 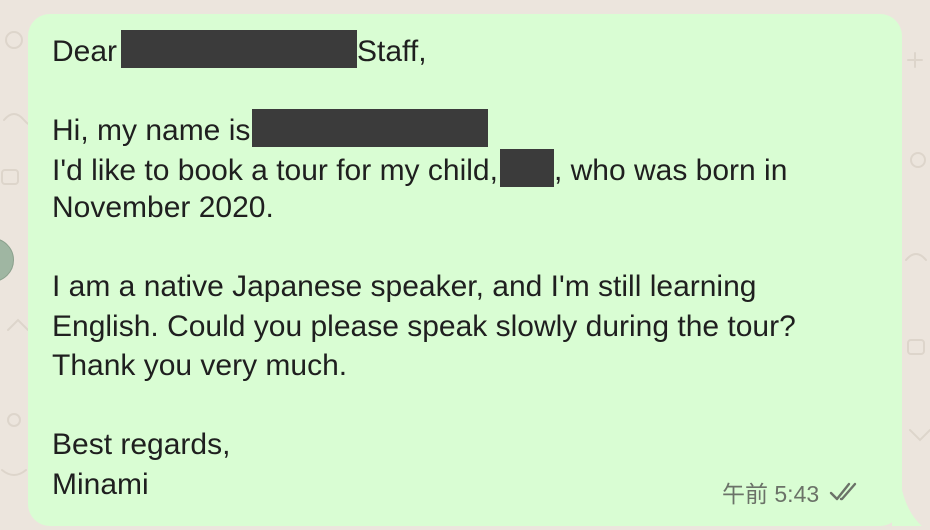 I want to click on paragraph2-line3: Thank you very much., so click(x=200, y=365).